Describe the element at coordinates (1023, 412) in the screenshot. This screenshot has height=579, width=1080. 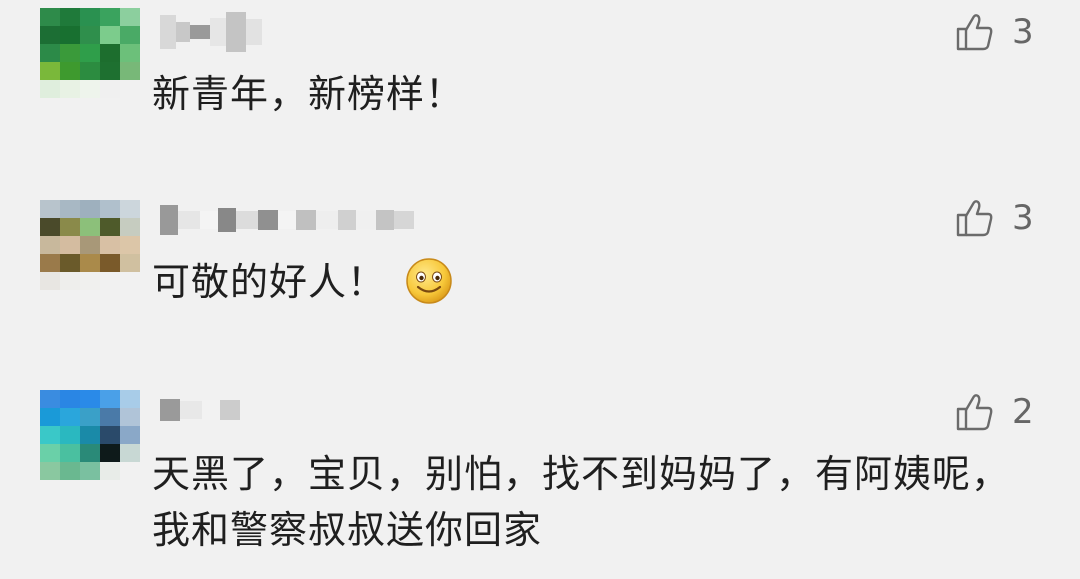
I see `like-count: 2` at that location.